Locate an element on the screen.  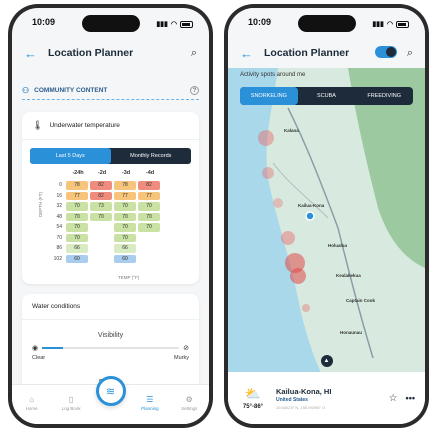
activity-spots-label: Activity spots around me is located at coordinates (273, 75).